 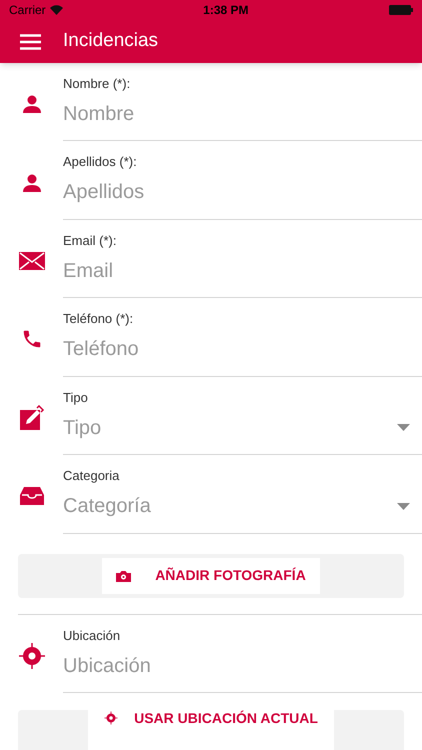 I want to click on tray-icon, so click(x=32, y=496).